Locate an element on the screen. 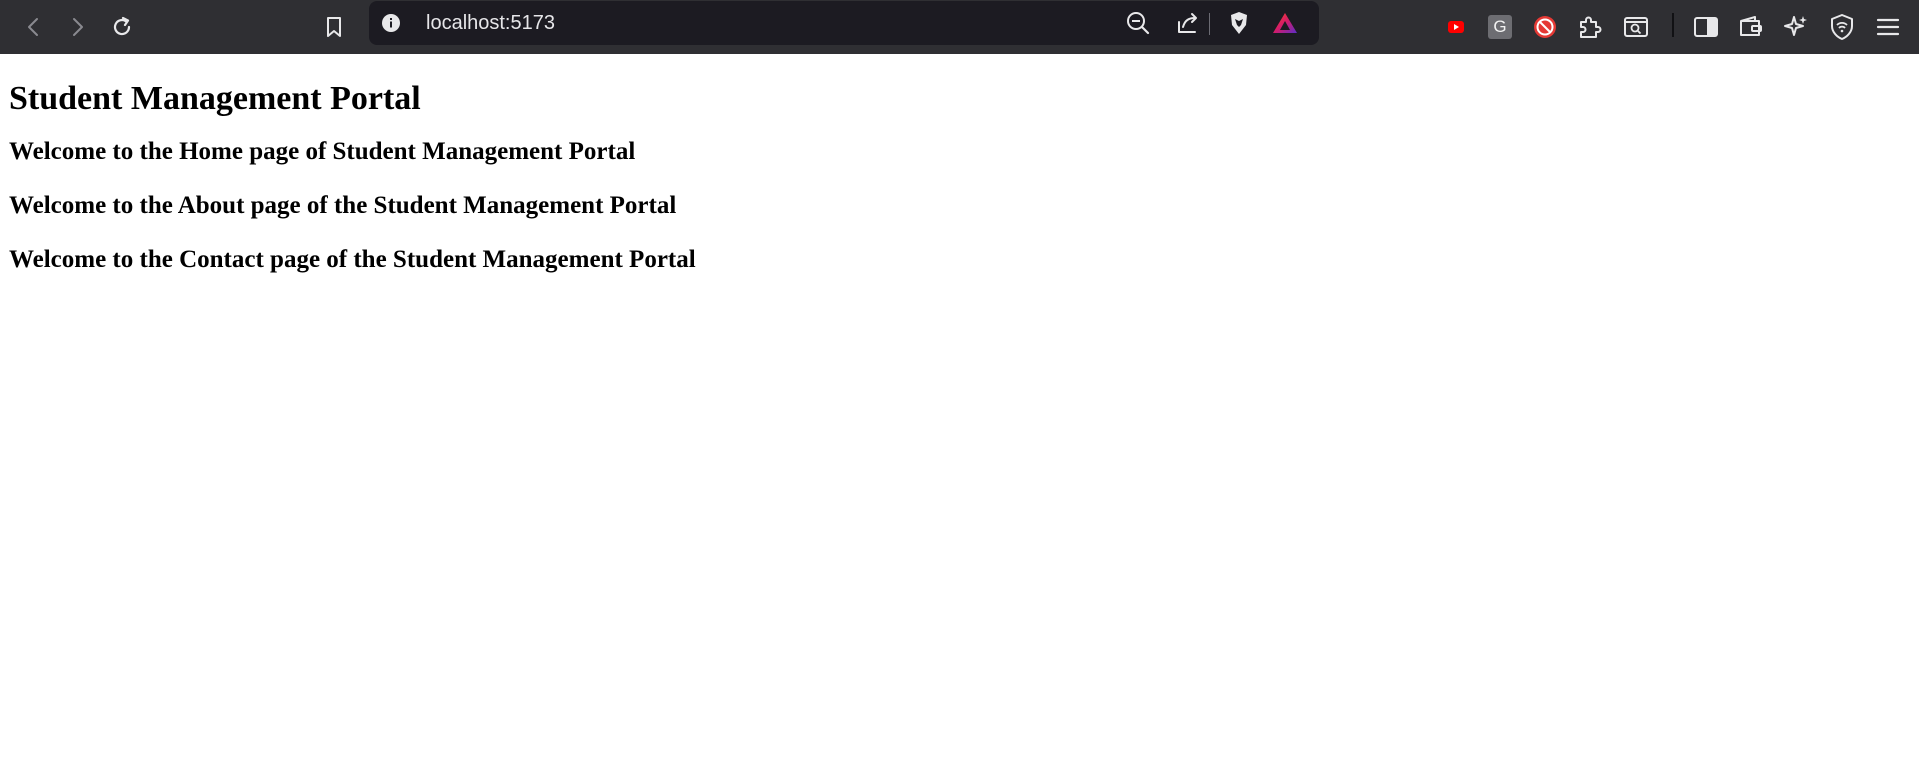 The width and height of the screenshot is (1919, 775). share-icon is located at coordinates (1187, 23).